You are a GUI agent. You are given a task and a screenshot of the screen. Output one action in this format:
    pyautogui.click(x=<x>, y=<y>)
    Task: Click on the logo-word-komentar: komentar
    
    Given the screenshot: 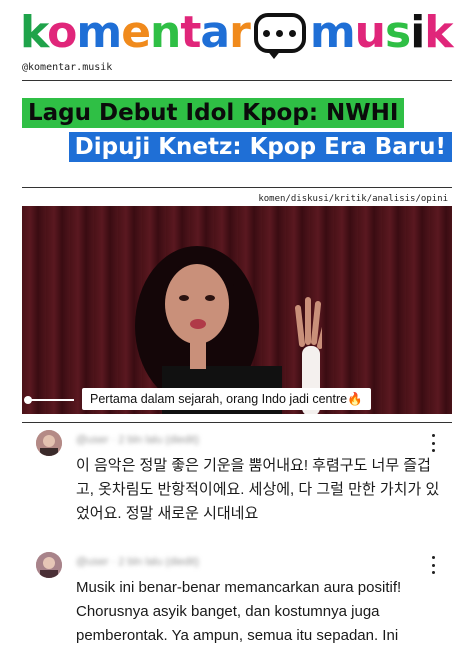 What is the action you would take?
    pyautogui.click(x=135, y=32)
    